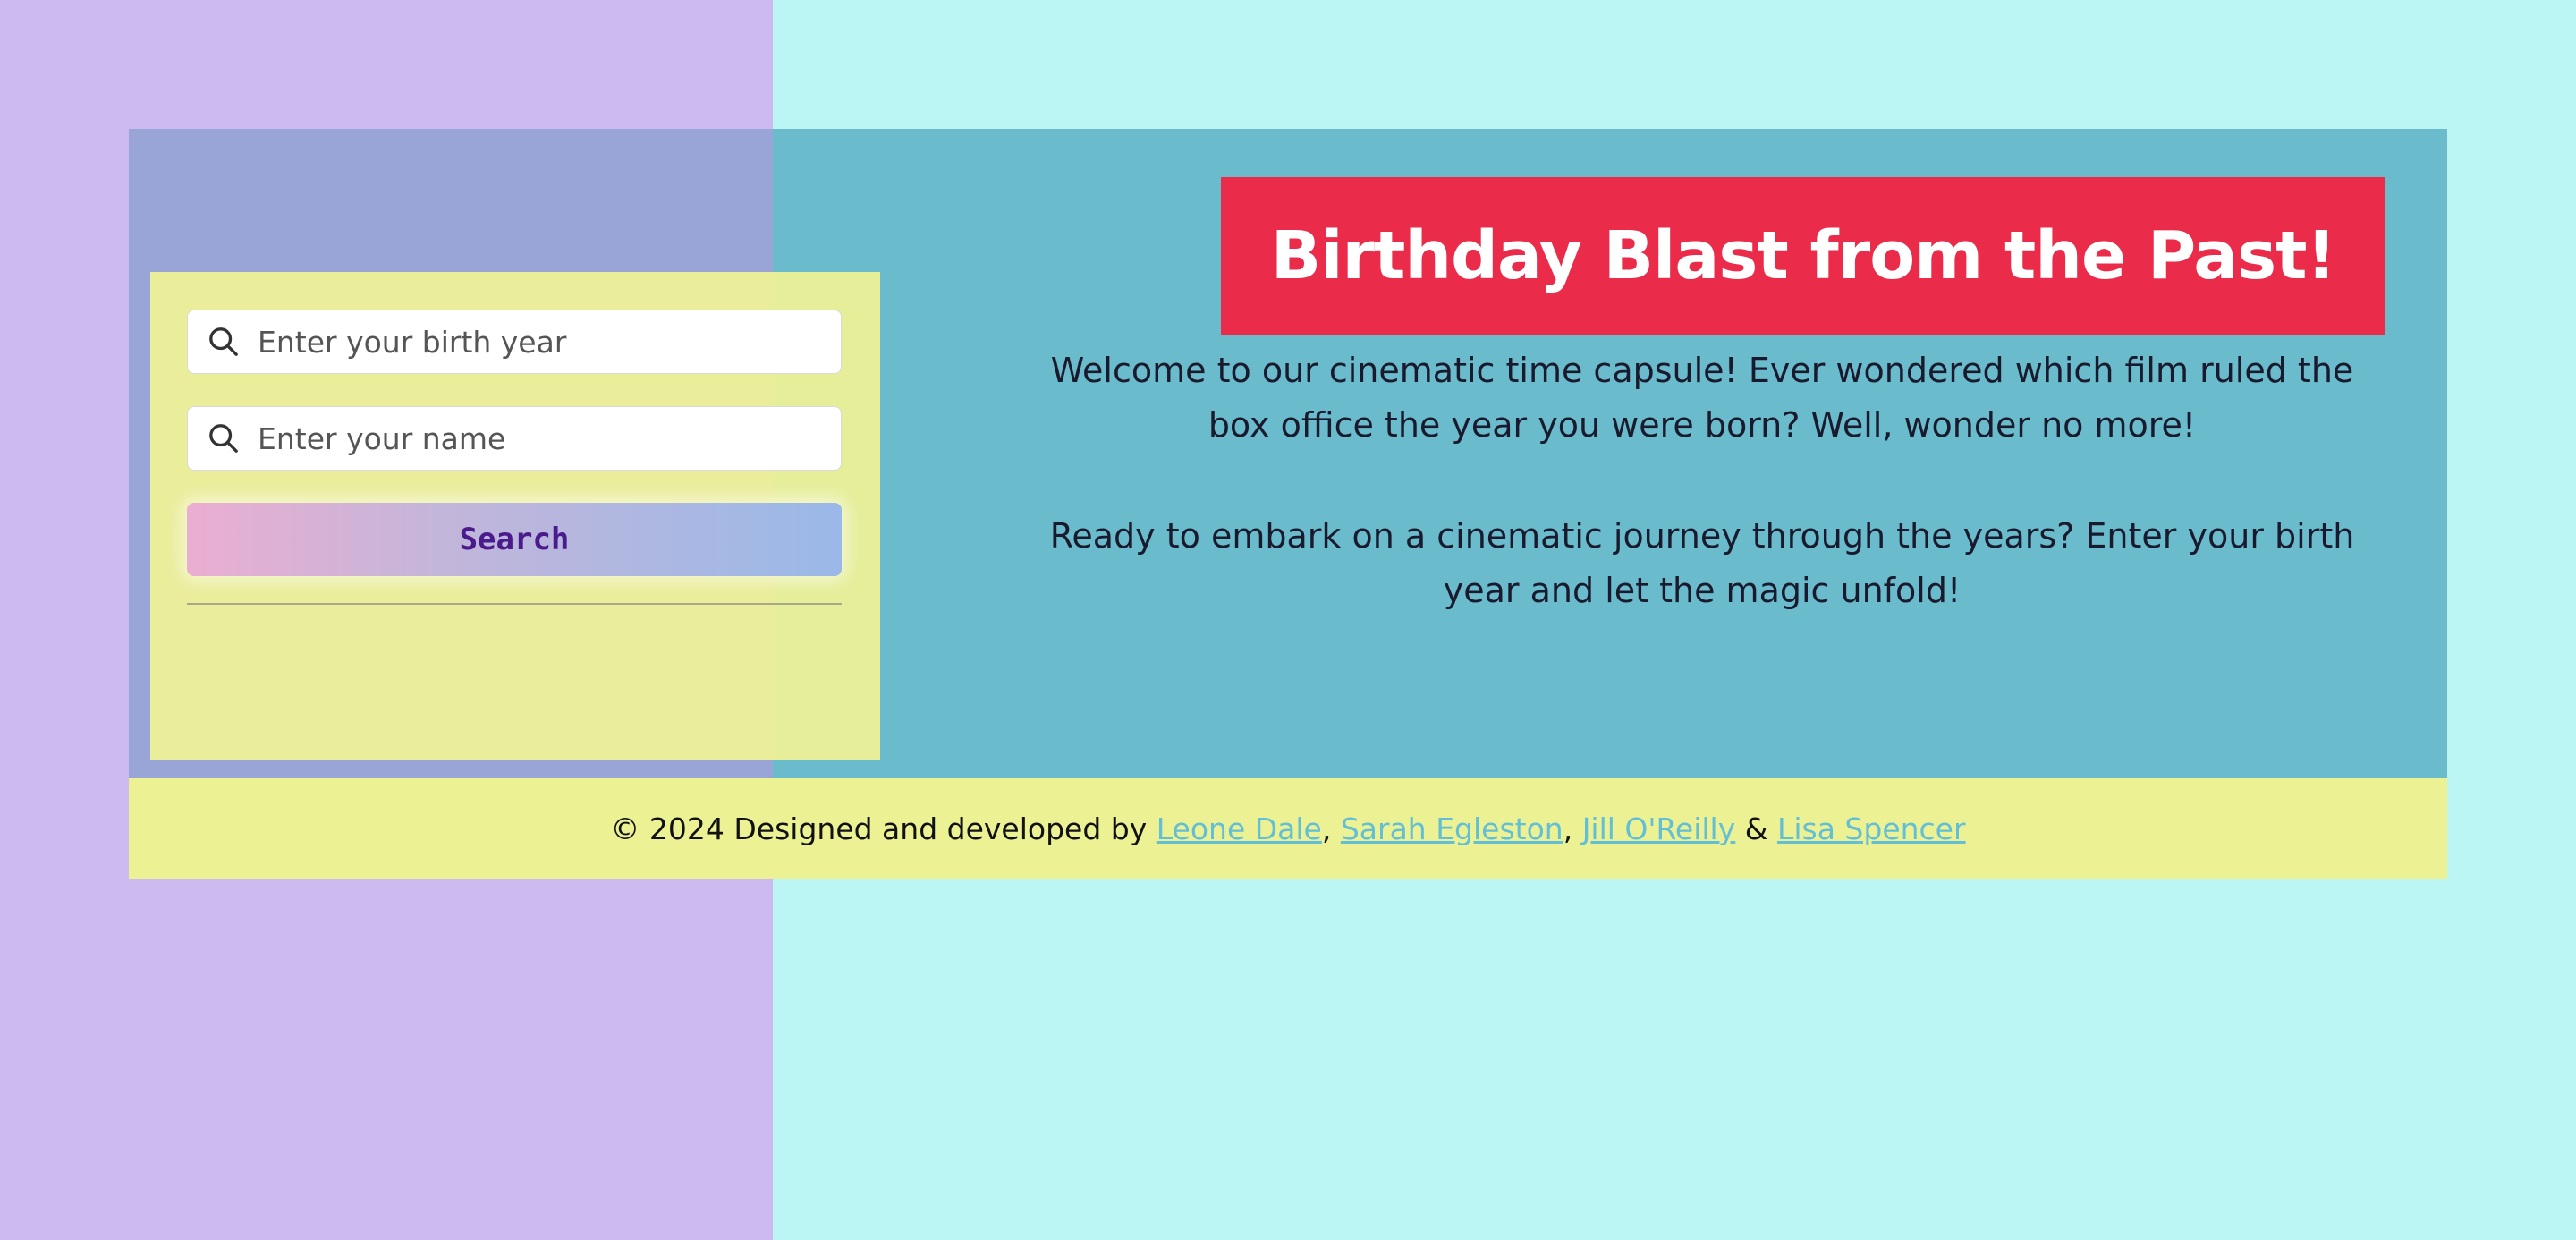 This screenshot has width=2576, height=1240. What do you see at coordinates (1239, 828) in the screenshot?
I see `author-link-leone-dale: Leone Dale` at bounding box center [1239, 828].